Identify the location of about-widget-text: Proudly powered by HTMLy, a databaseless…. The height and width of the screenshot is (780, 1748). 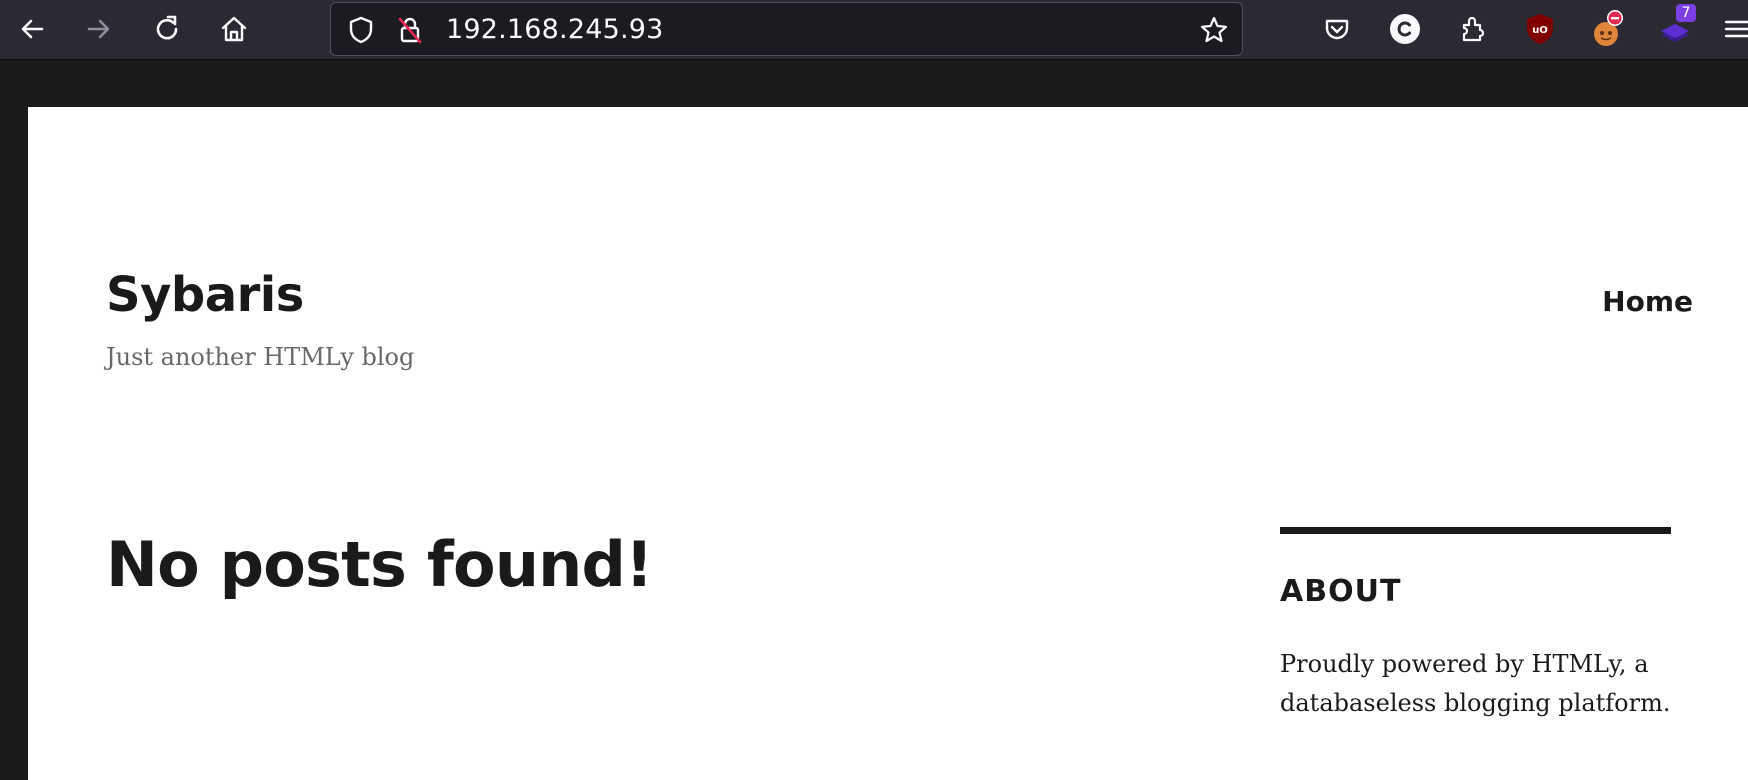
(1475, 683).